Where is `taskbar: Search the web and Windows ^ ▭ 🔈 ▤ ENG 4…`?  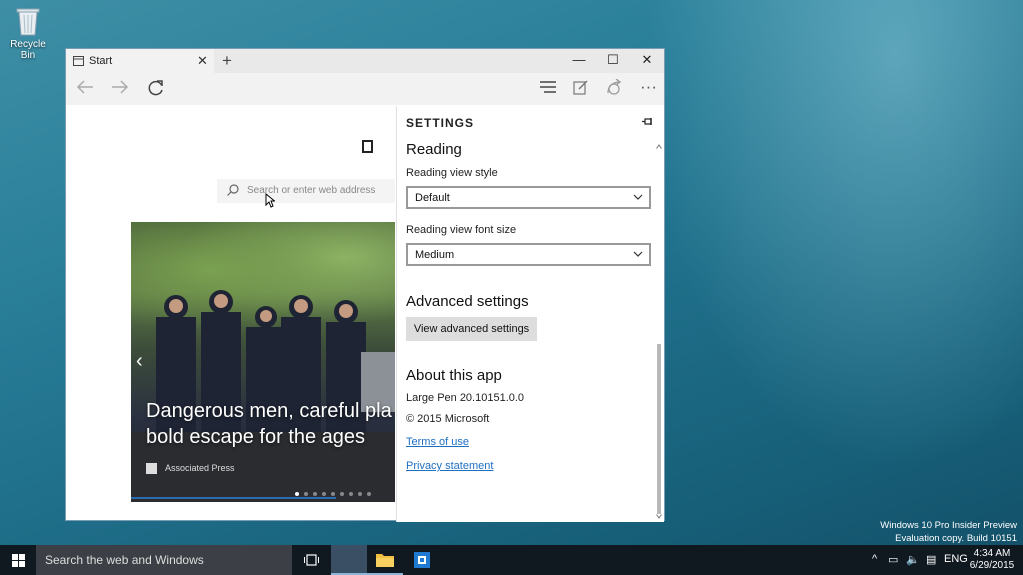
taskbar: Search the web and Windows ^ ▭ 🔈 ▤ ENG 4… is located at coordinates (511, 560).